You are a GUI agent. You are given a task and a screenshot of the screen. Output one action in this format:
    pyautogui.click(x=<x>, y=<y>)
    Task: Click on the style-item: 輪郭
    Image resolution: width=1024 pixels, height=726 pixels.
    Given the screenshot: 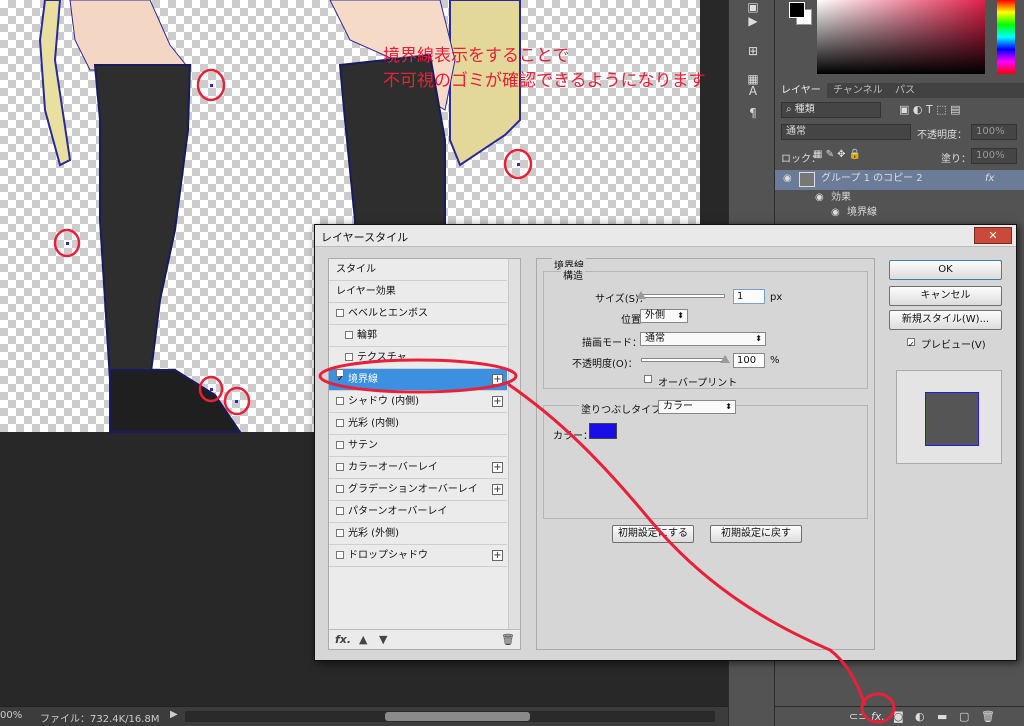 What is the action you would take?
    pyautogui.click(x=418, y=336)
    